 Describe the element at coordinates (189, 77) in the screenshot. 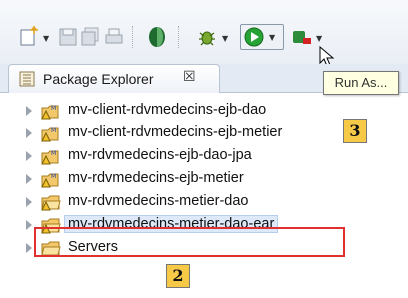

I see `close-icon: ☒` at that location.